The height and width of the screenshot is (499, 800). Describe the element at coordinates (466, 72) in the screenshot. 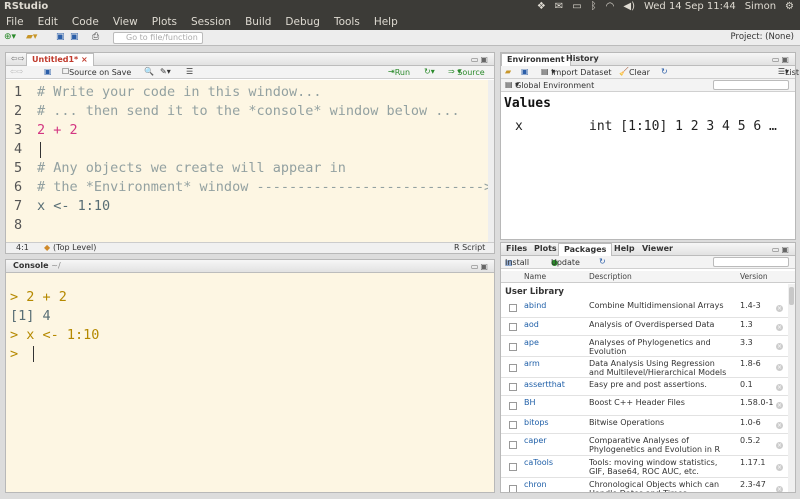

I see `source-button: ⇒ Source ▾` at that location.